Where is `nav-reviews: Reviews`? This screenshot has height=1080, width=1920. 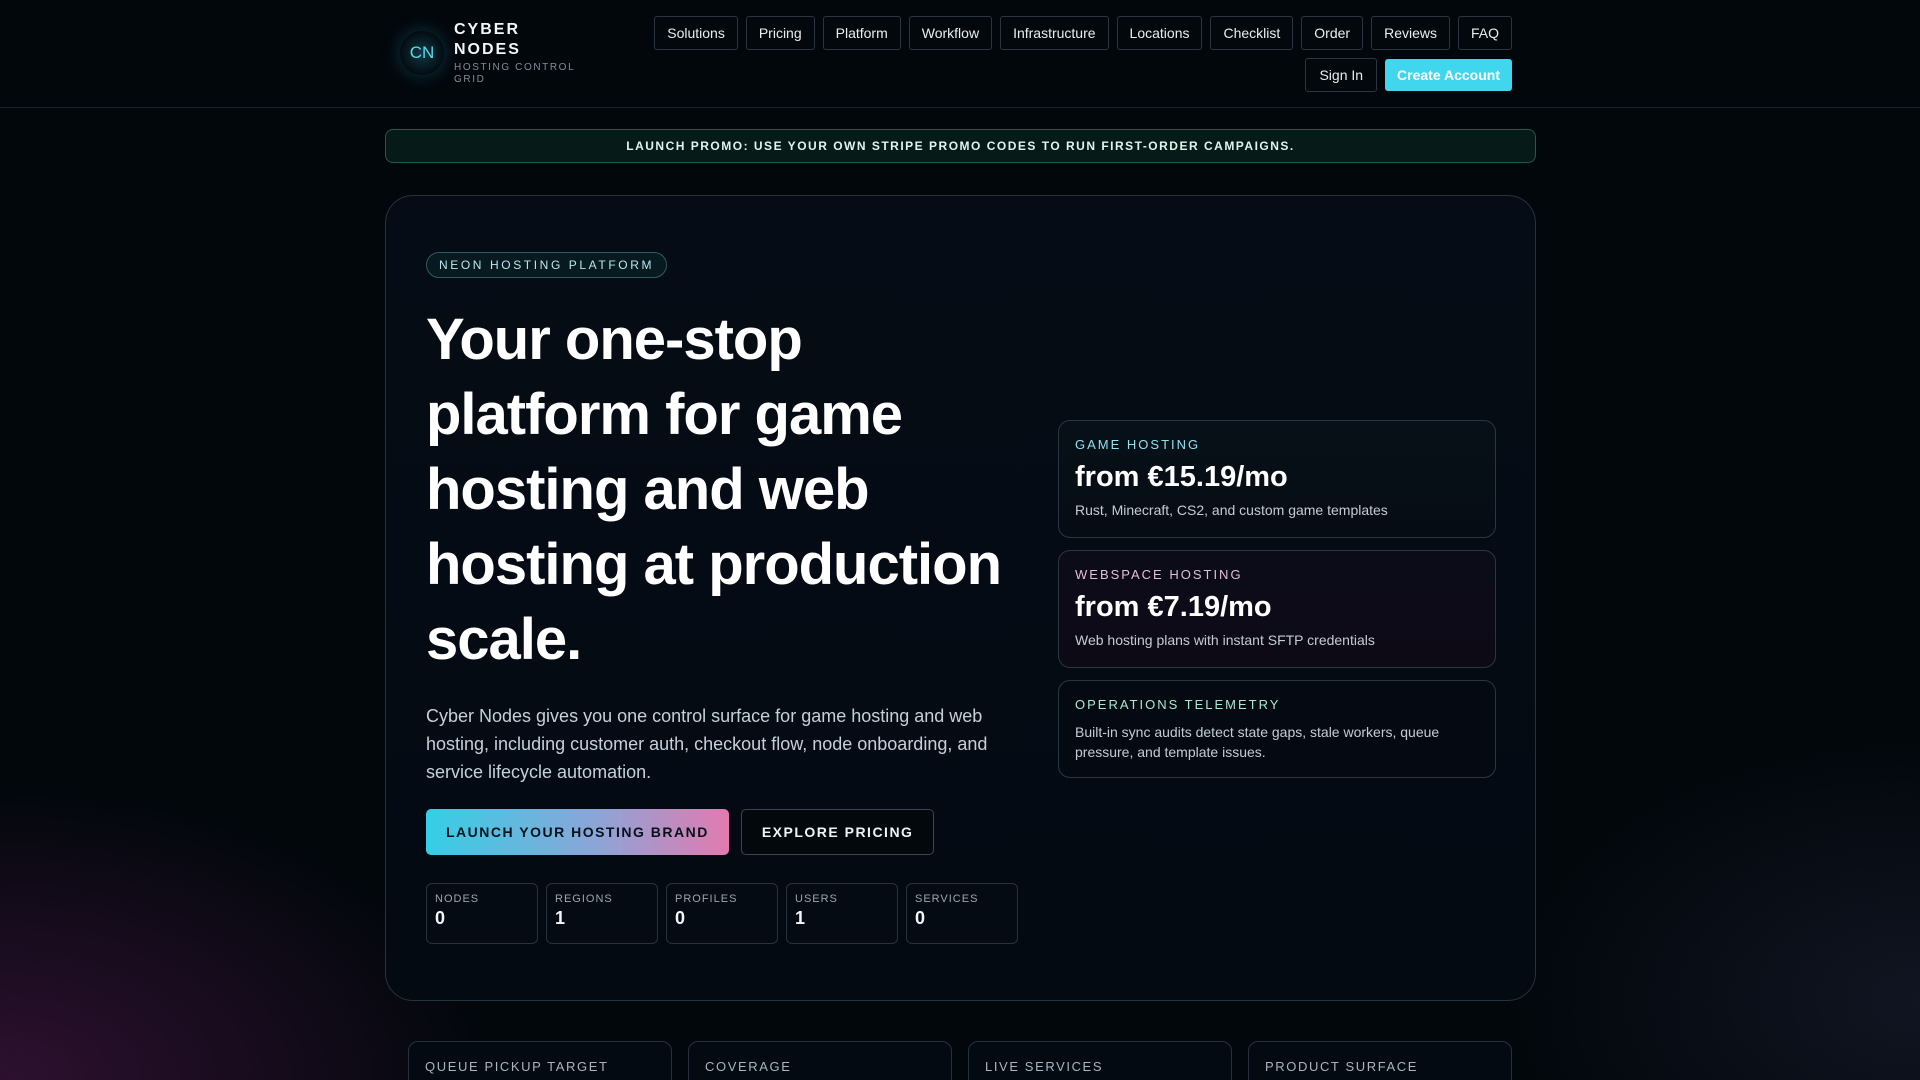
nav-reviews: Reviews is located at coordinates (1410, 33).